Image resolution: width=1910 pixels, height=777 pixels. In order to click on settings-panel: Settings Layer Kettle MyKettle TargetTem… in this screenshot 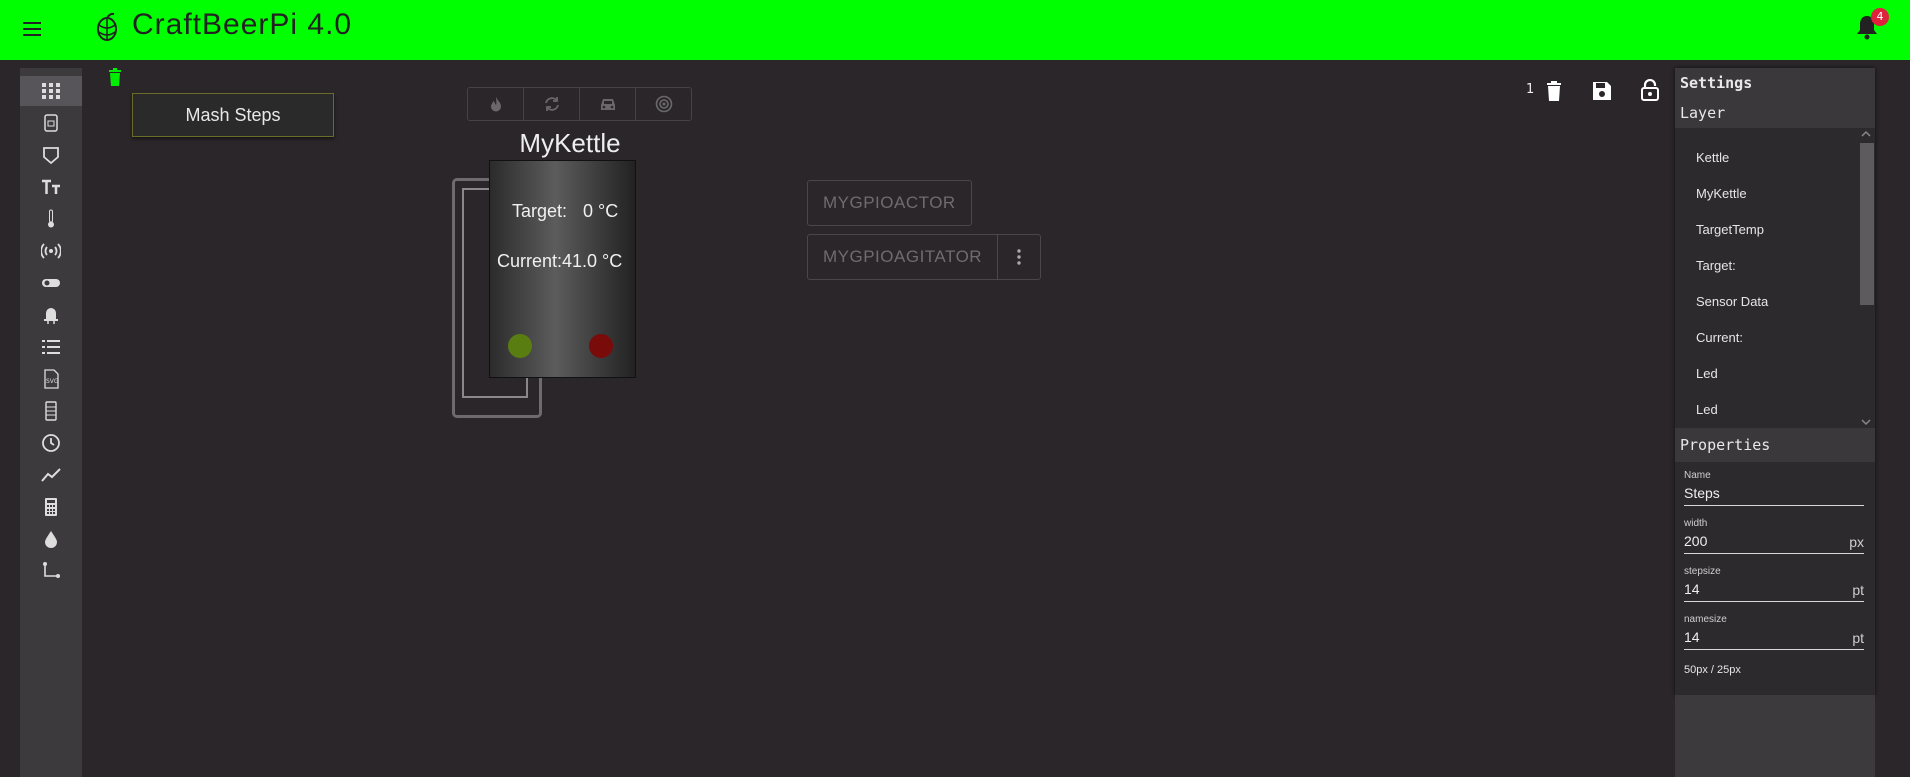, I will do `click(1775, 381)`.